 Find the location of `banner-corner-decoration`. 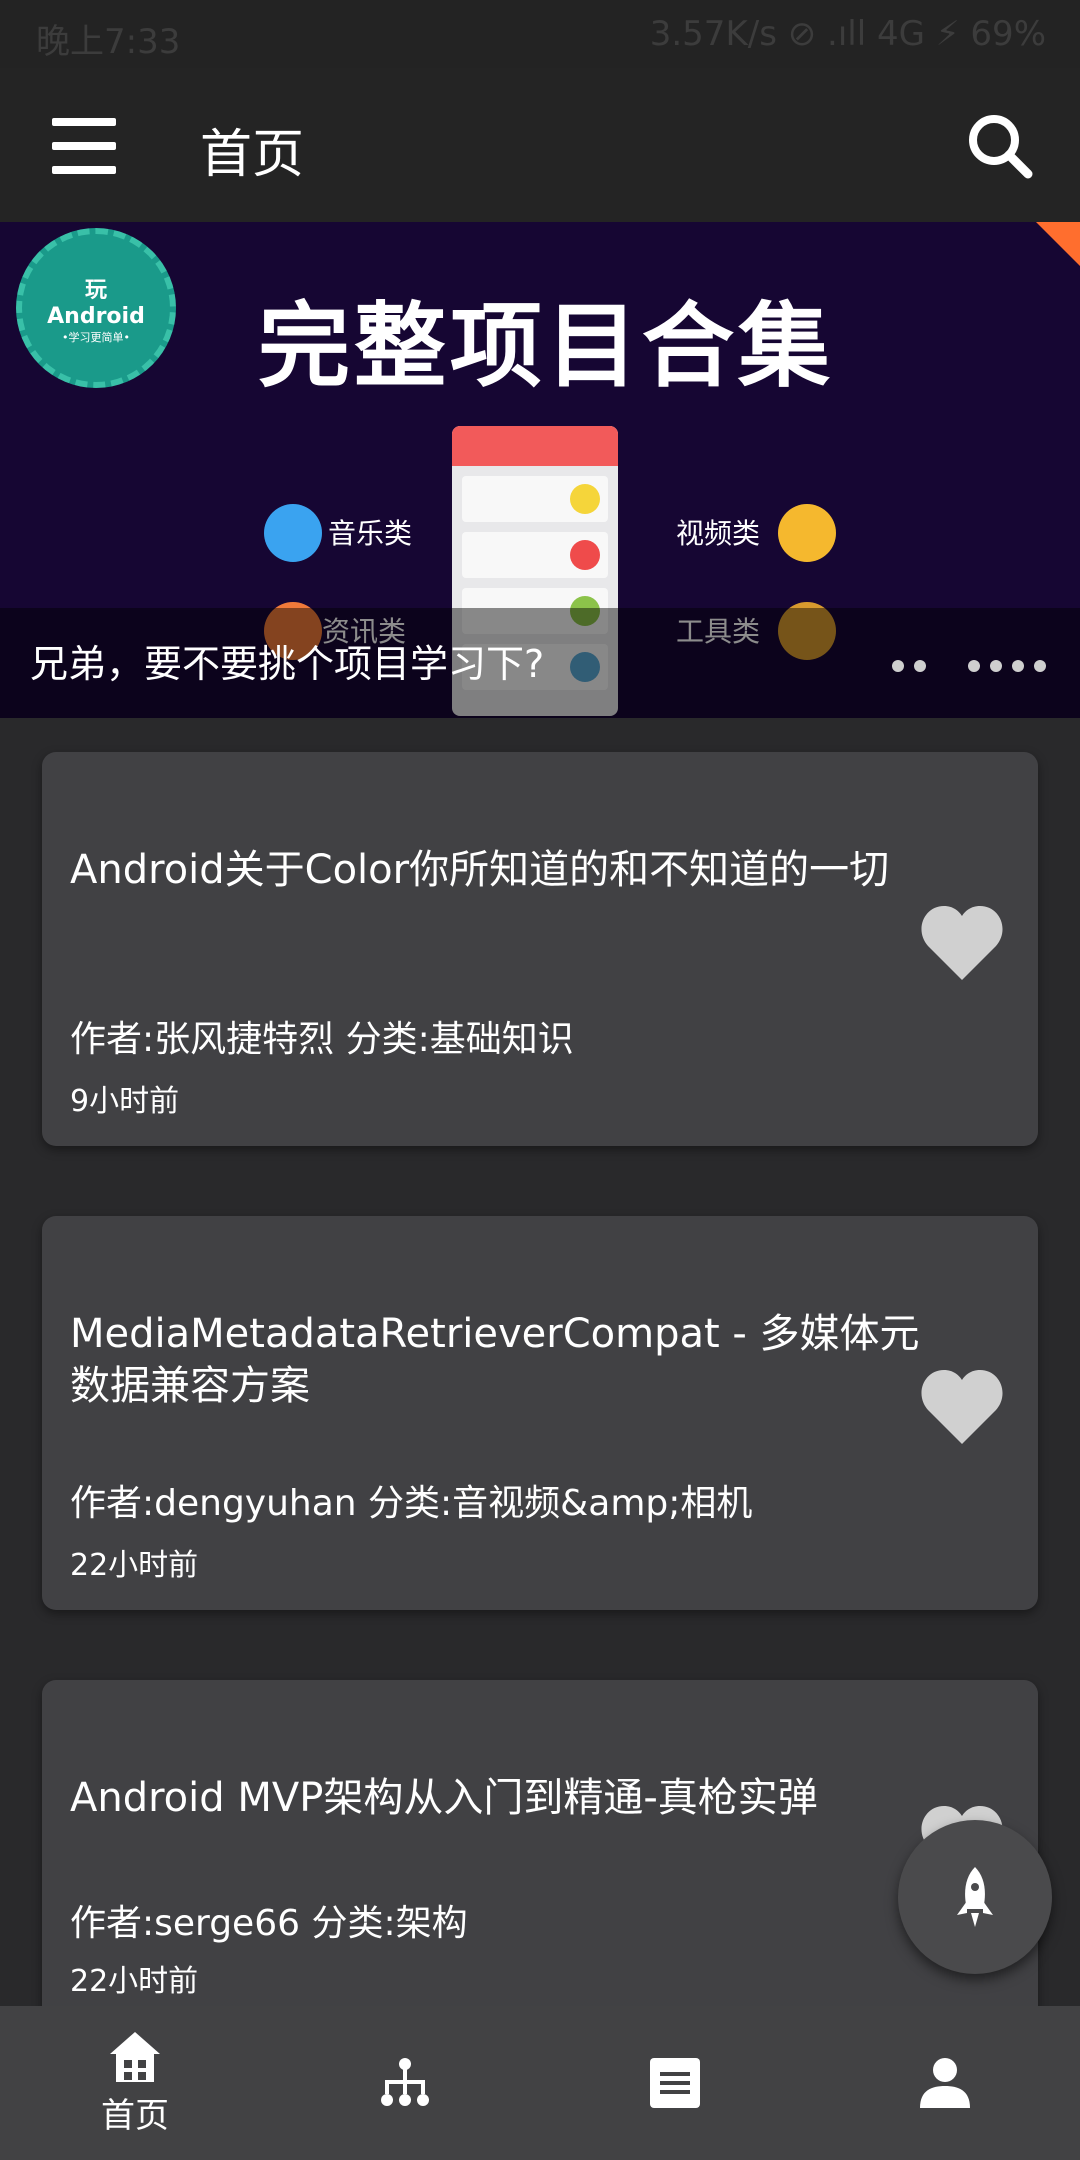

banner-corner-decoration is located at coordinates (1058, 244).